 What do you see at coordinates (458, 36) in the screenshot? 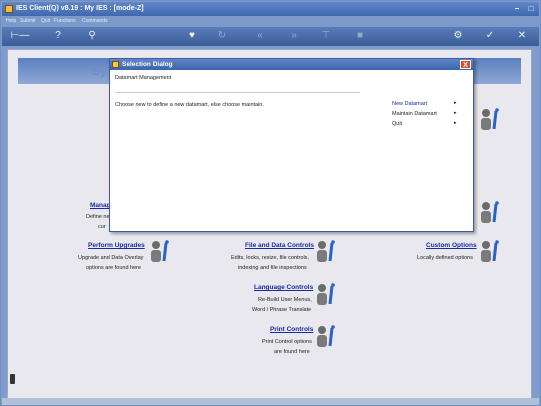
I see `settings-icon: ⚙` at bounding box center [458, 36].